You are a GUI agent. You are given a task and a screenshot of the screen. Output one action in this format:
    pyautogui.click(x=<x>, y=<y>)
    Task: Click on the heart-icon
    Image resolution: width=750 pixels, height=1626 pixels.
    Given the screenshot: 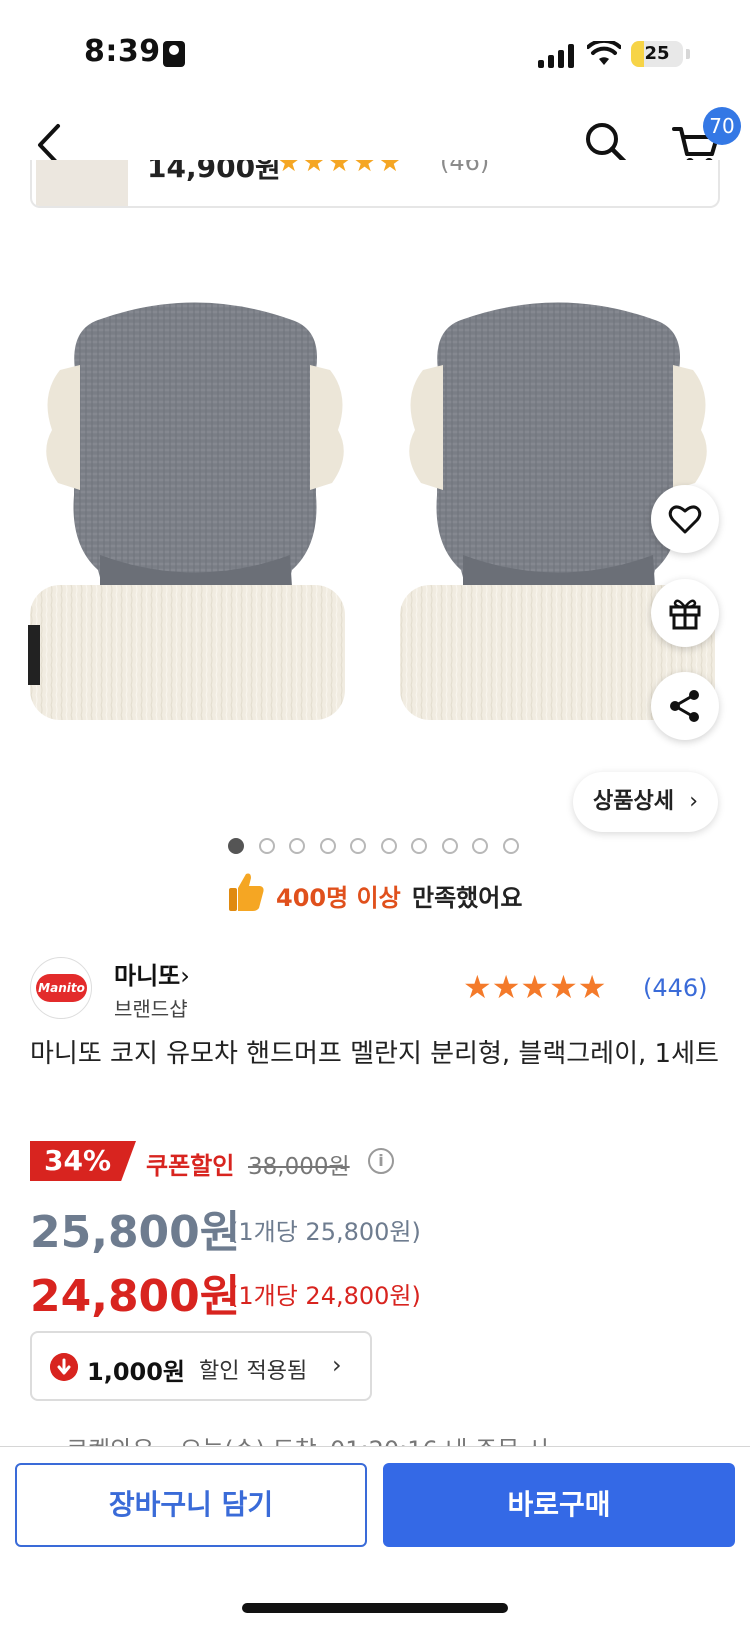 What is the action you would take?
    pyautogui.click(x=685, y=519)
    